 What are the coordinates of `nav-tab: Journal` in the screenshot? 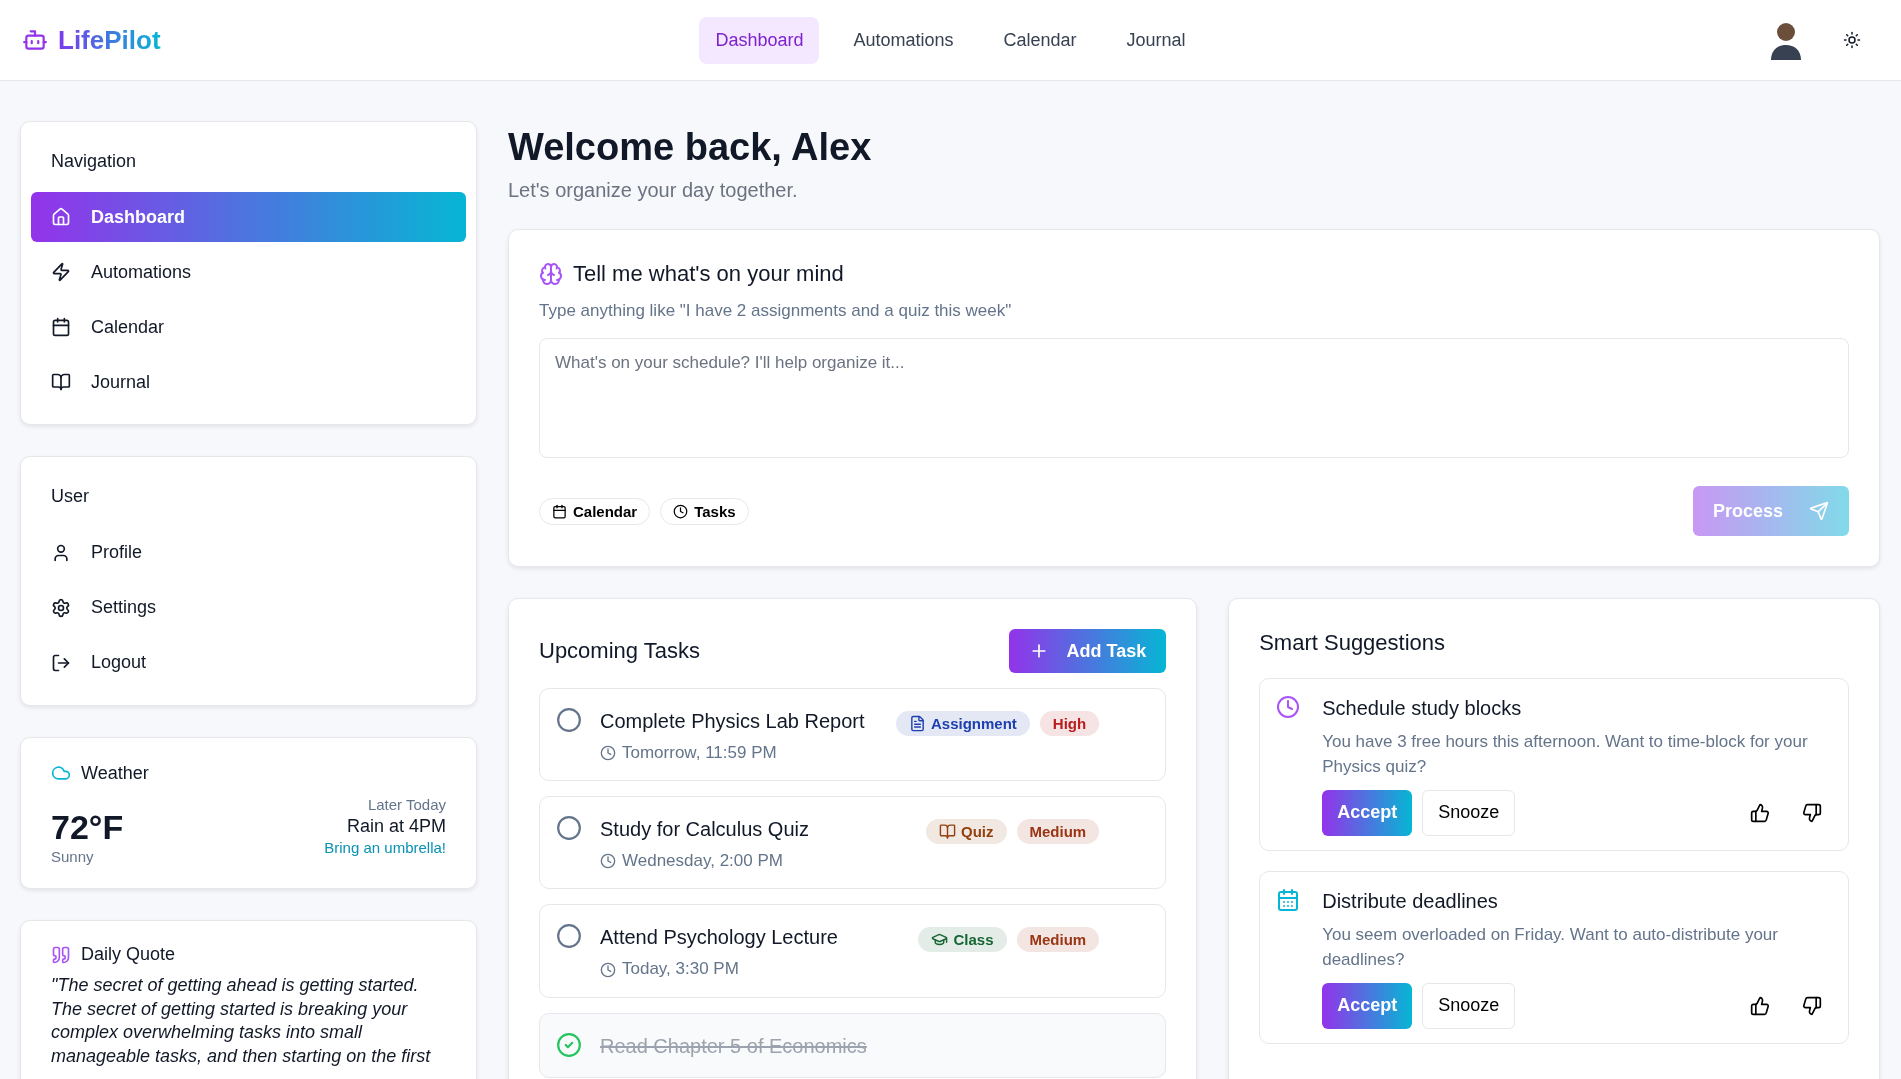 It's located at (1156, 40).